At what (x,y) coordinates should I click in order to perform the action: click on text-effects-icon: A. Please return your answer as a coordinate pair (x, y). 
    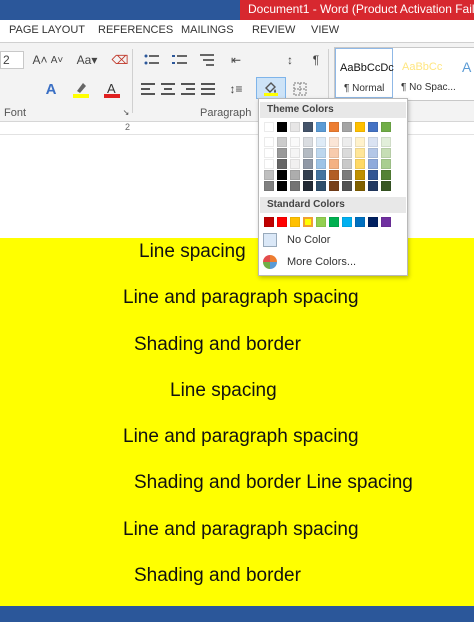
    Looking at the image, I should click on (51, 89).